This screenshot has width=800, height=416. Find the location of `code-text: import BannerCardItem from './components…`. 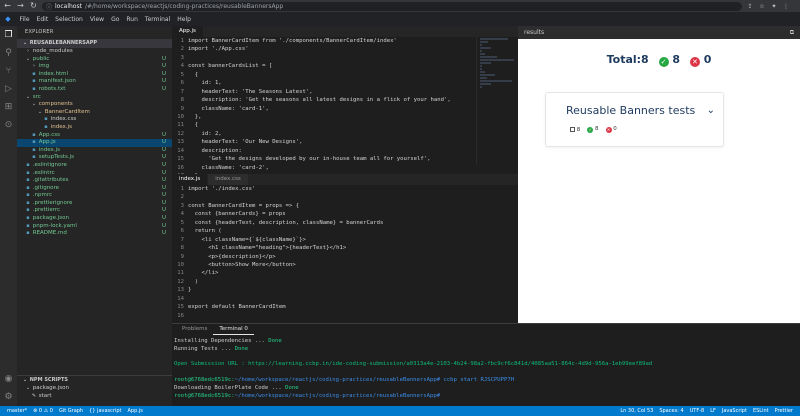

code-text: import BannerCardItem from './components… is located at coordinates (292, 41).